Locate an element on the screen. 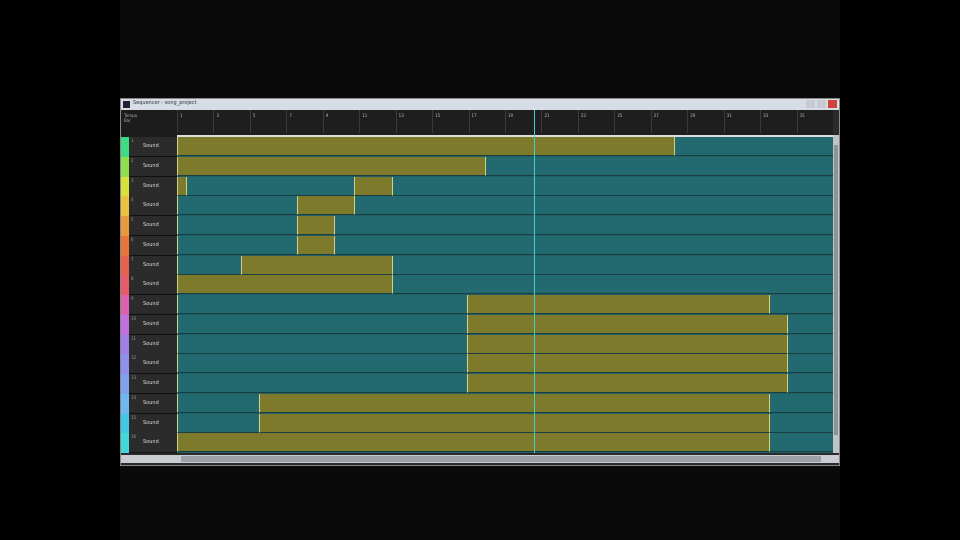 The width and height of the screenshot is (960, 540). vertical-scrollbar is located at coordinates (836, 294).